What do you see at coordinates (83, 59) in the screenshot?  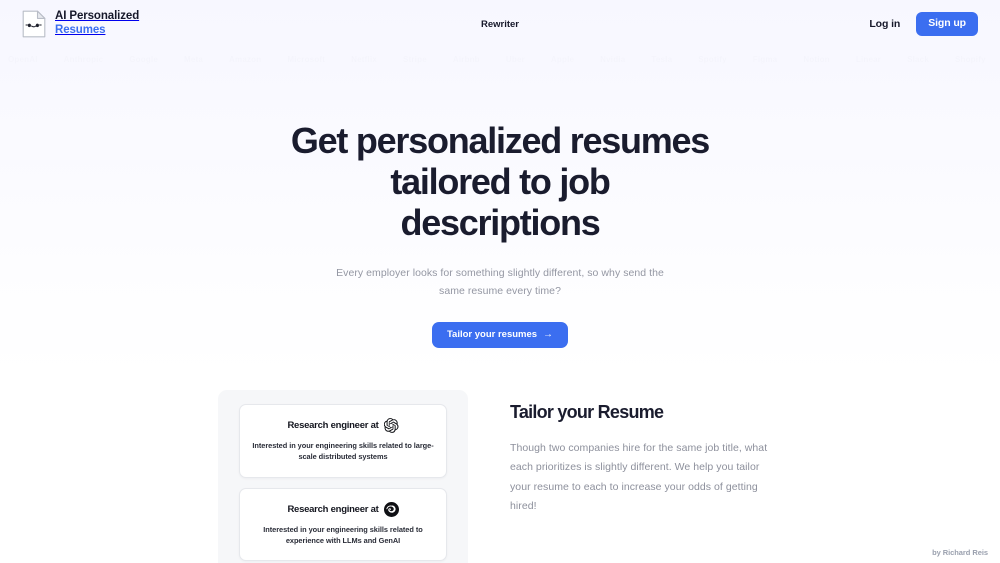 I see `ticker-logo-item: Anthropic` at bounding box center [83, 59].